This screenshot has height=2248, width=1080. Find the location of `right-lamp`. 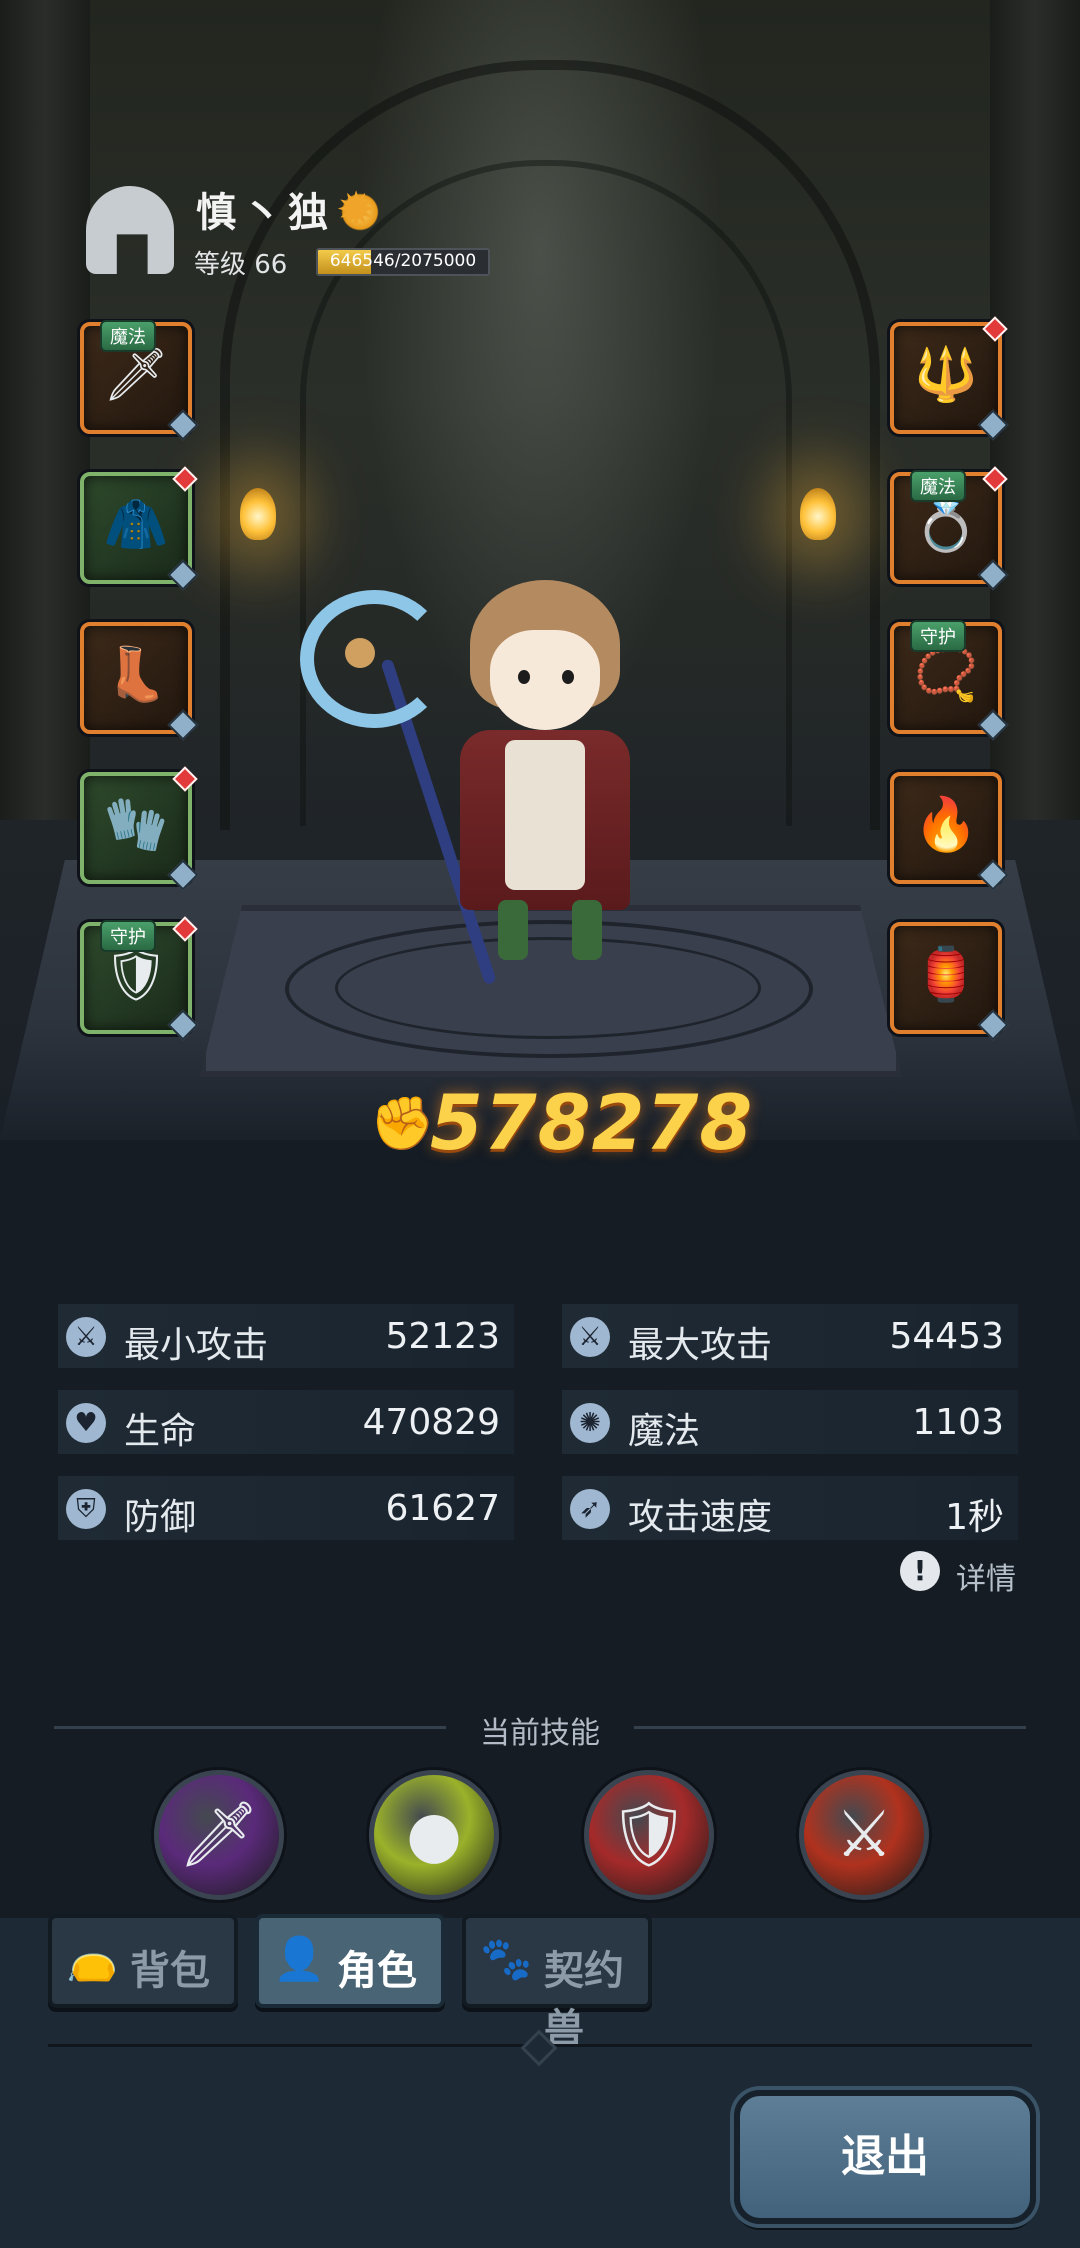

right-lamp is located at coordinates (818, 514).